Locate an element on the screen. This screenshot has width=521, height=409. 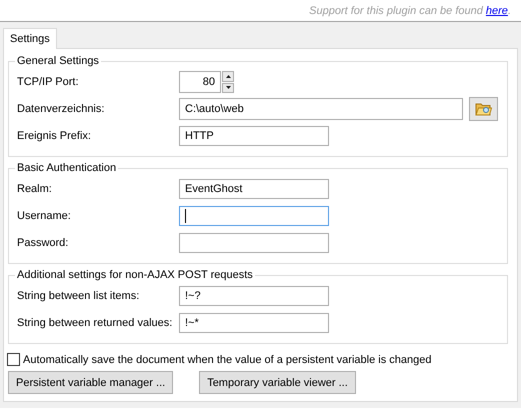
group-title: Additional settings for non-AJAX POST requests is located at coordinates (135, 275).